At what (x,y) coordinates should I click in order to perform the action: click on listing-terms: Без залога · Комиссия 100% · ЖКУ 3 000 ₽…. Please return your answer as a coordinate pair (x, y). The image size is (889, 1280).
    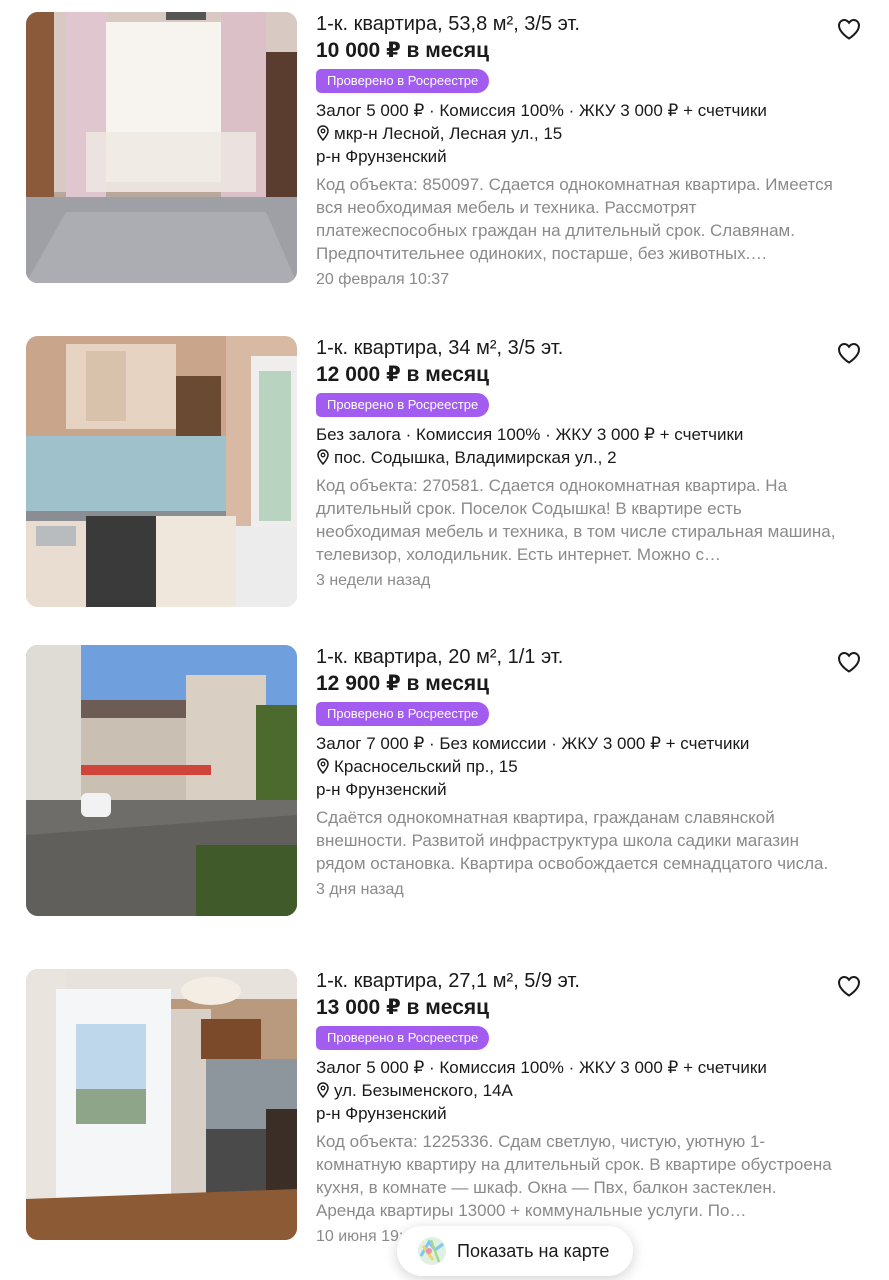
    Looking at the image, I should click on (530, 434).